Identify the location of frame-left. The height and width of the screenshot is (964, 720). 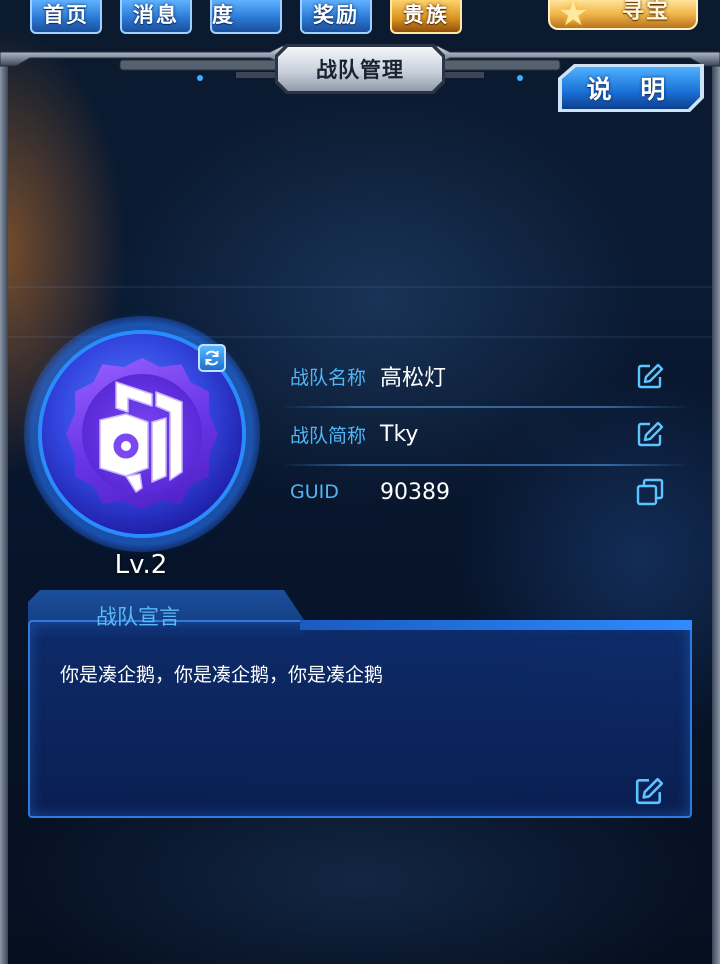
(4, 511).